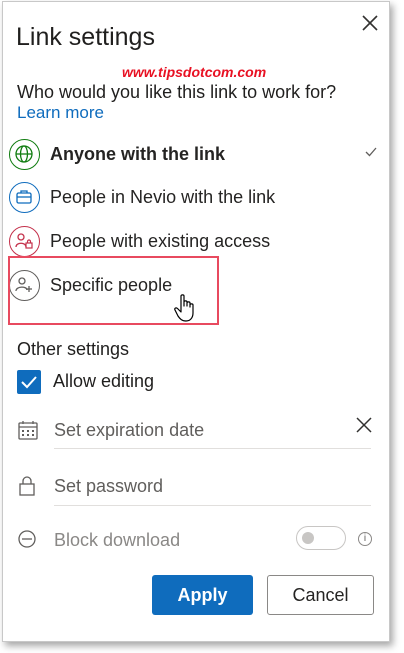 Image resolution: width=404 pixels, height=653 pixels. I want to click on block-icon, so click(27, 539).